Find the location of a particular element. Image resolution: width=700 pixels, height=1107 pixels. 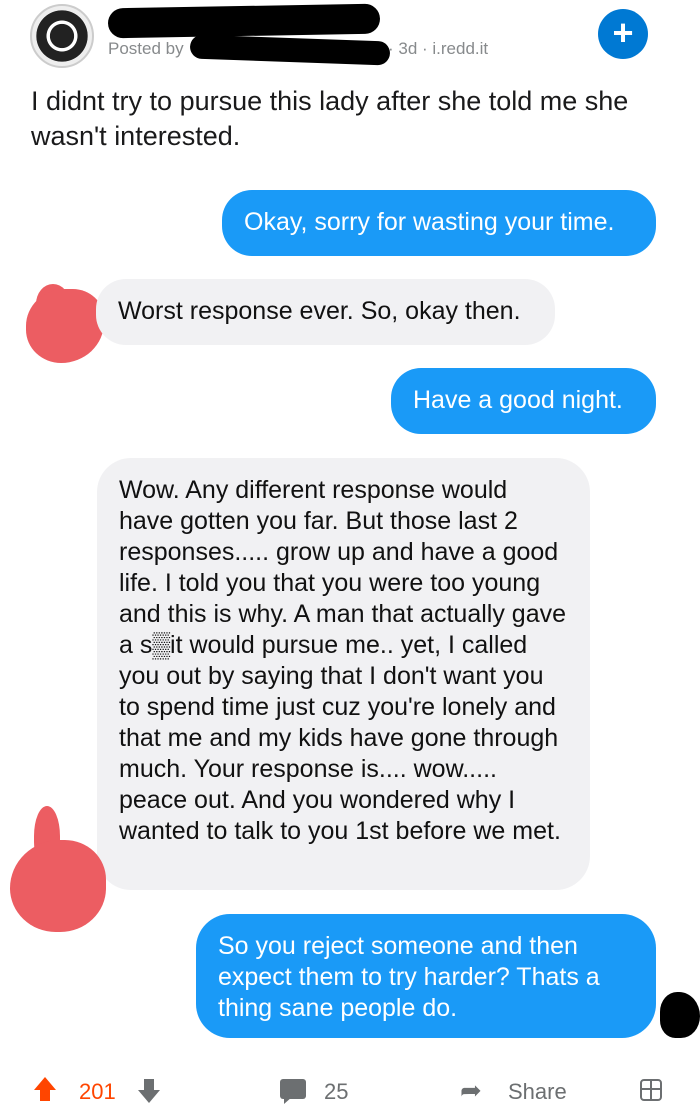

post-action-bar: 201 25 ➦ Share is located at coordinates (350, 1086).